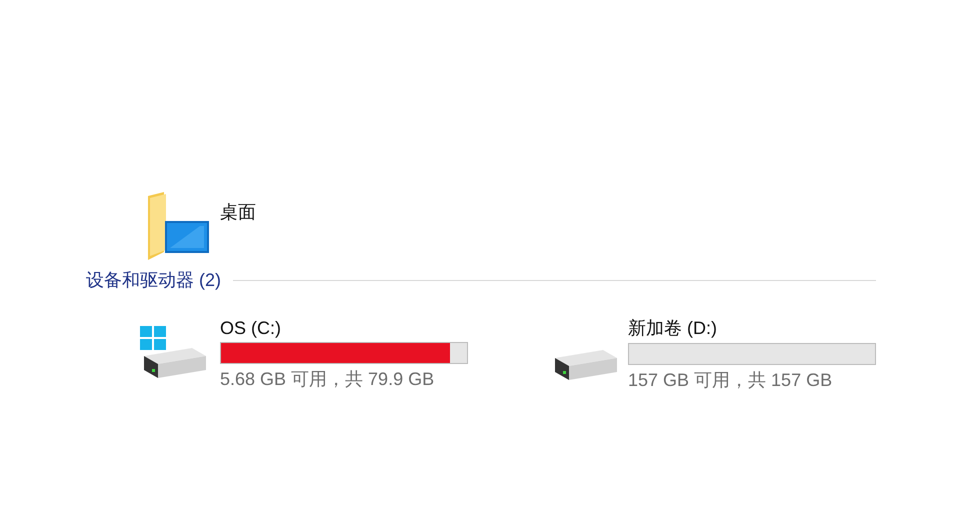 This screenshot has width=962, height=525. I want to click on section-header: 设备和驱动器 (2), so click(153, 280).